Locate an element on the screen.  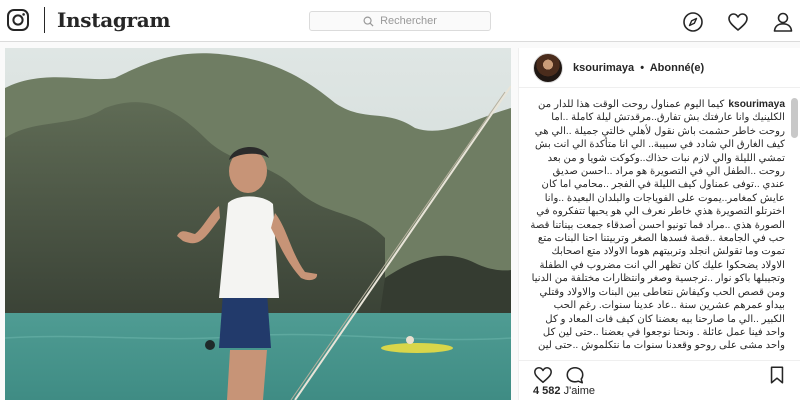
post-actions is located at coordinates (659, 372).